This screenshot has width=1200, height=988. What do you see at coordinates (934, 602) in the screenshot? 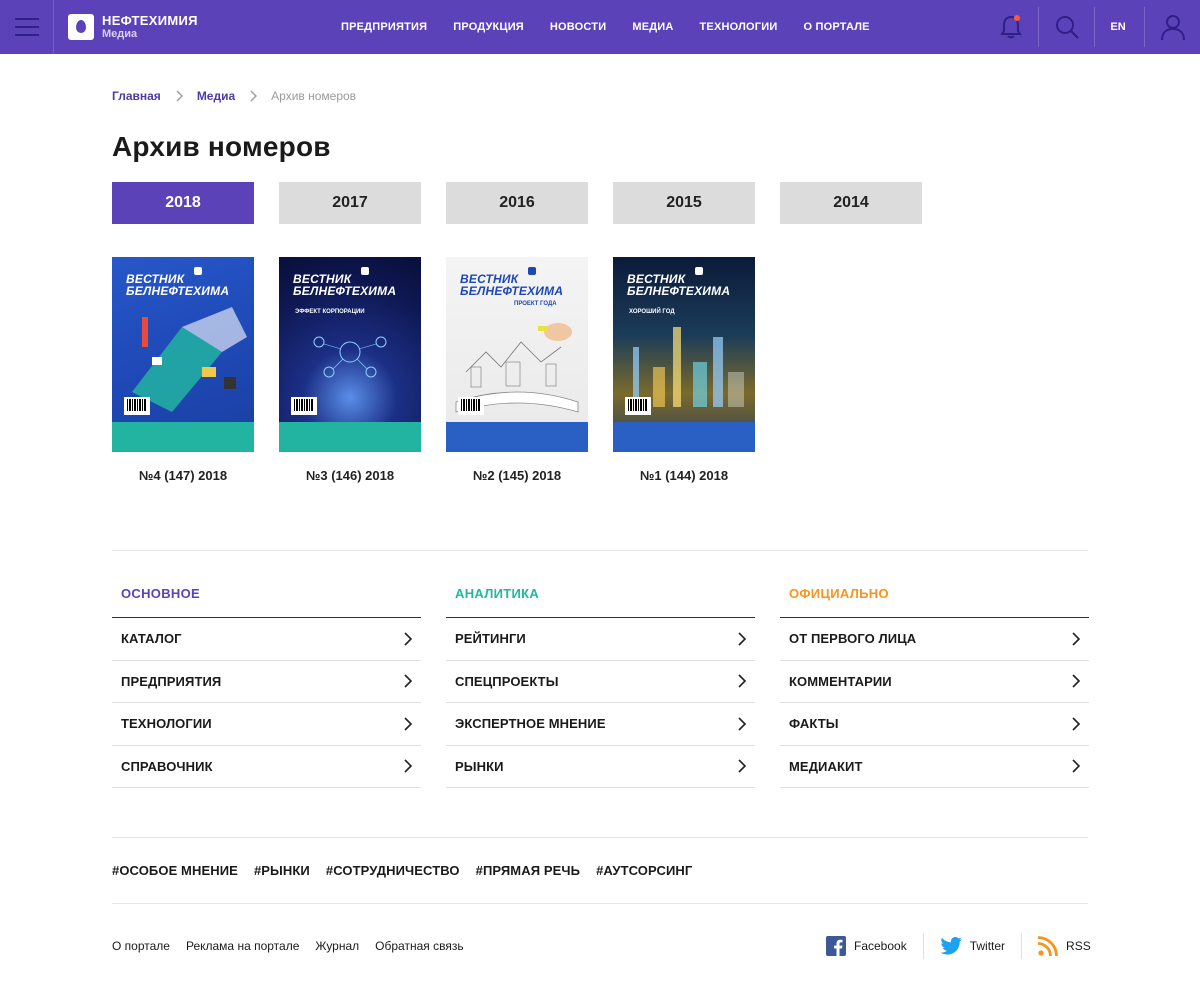
I see `footer-menu-title: ОФИЦИАЛЬНО` at bounding box center [934, 602].